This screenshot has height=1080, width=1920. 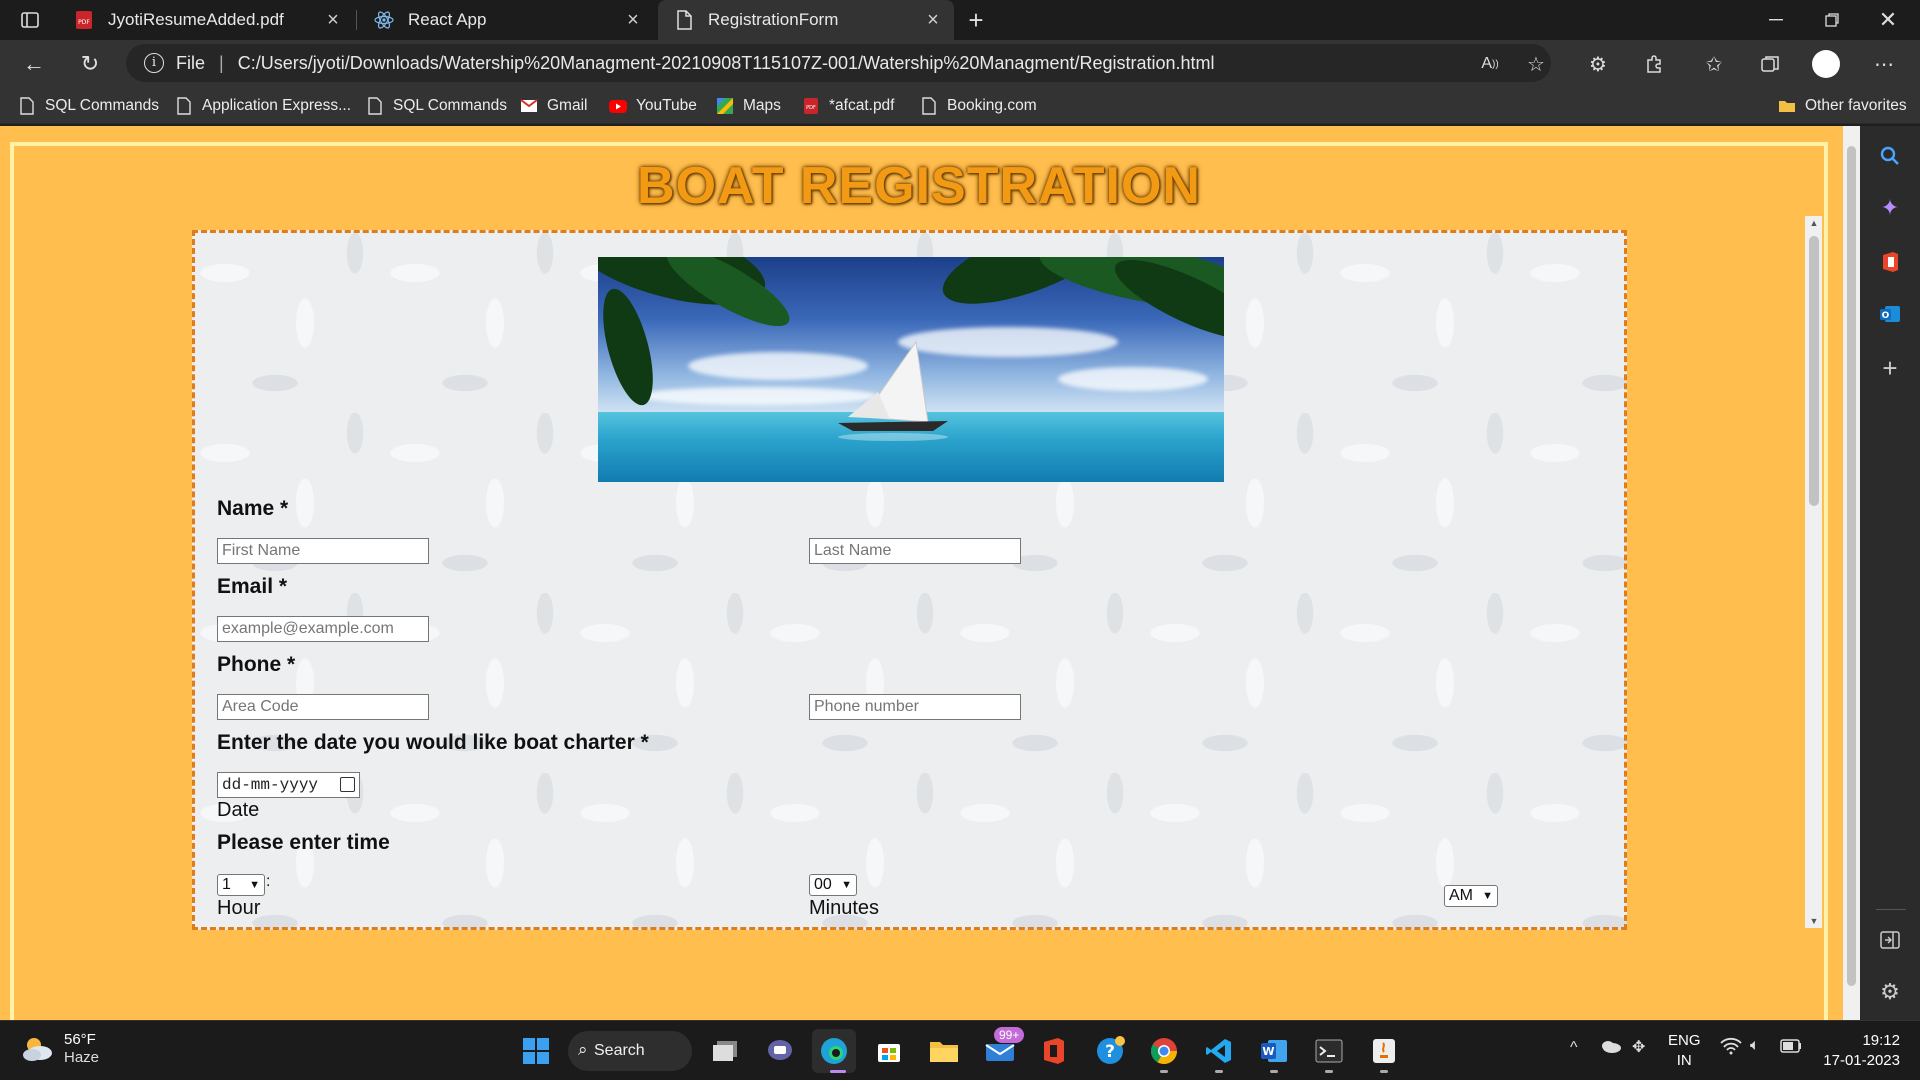 What do you see at coordinates (780, 1051) in the screenshot?
I see `teams-chat-icon` at bounding box center [780, 1051].